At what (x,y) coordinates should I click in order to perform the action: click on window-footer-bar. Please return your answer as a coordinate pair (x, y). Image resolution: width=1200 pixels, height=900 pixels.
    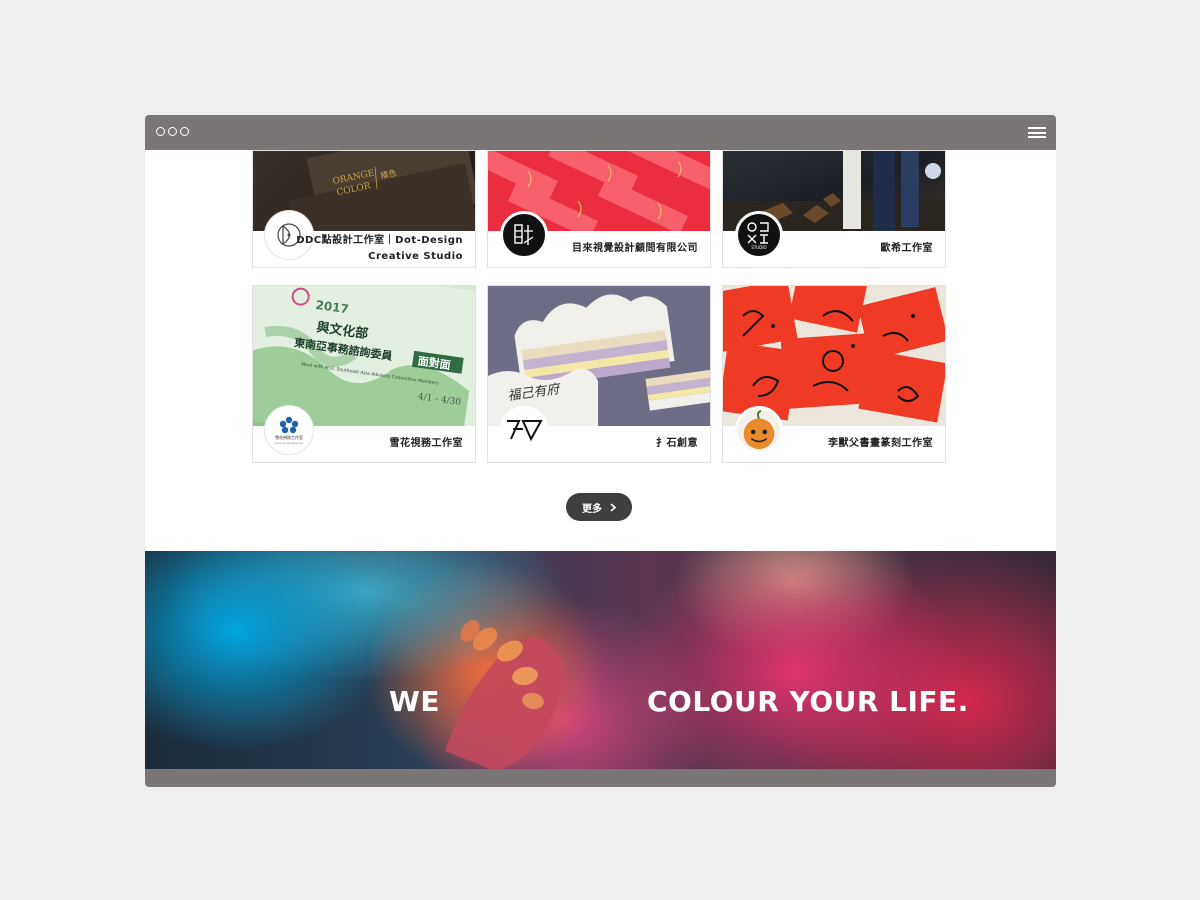
    Looking at the image, I should click on (600, 778).